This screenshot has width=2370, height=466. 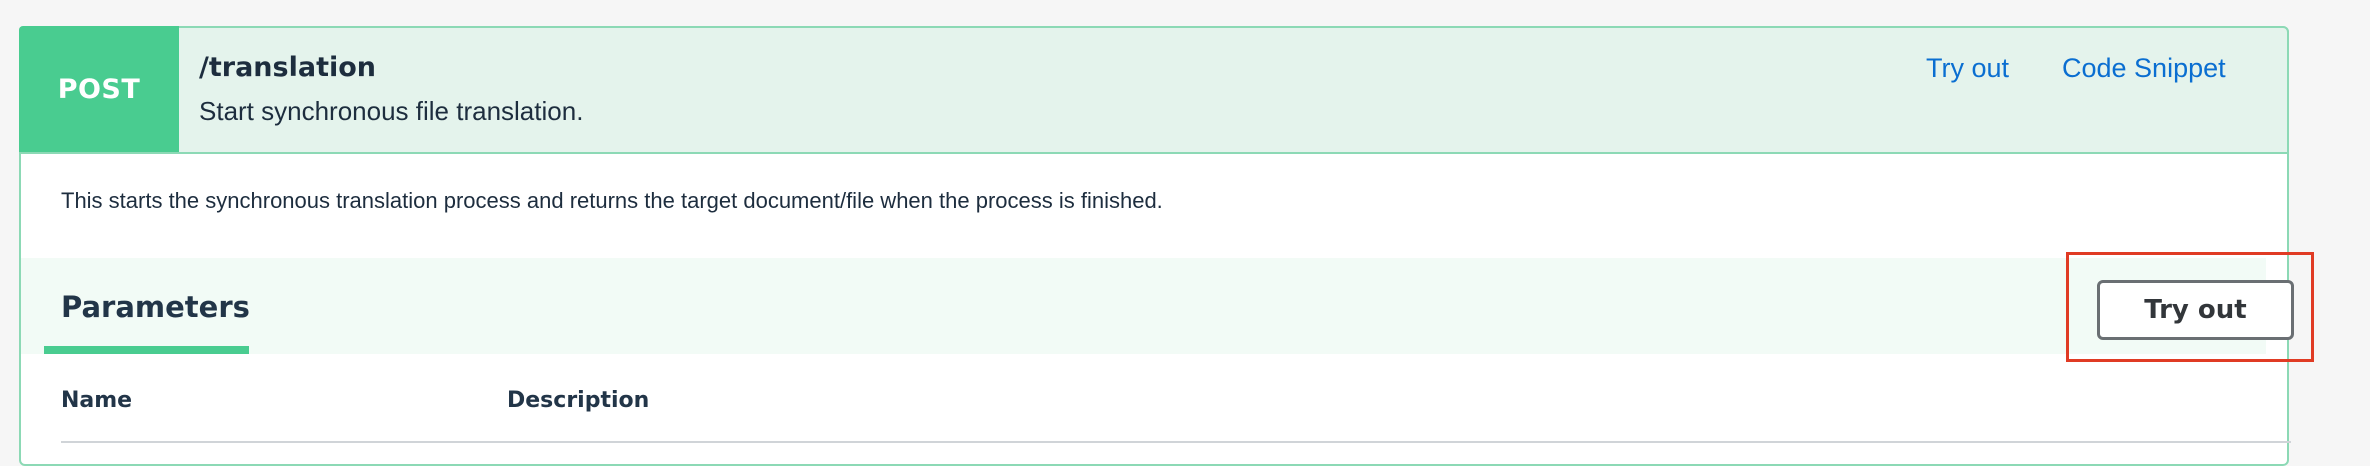 I want to click on operation-path: /translation, so click(x=288, y=67).